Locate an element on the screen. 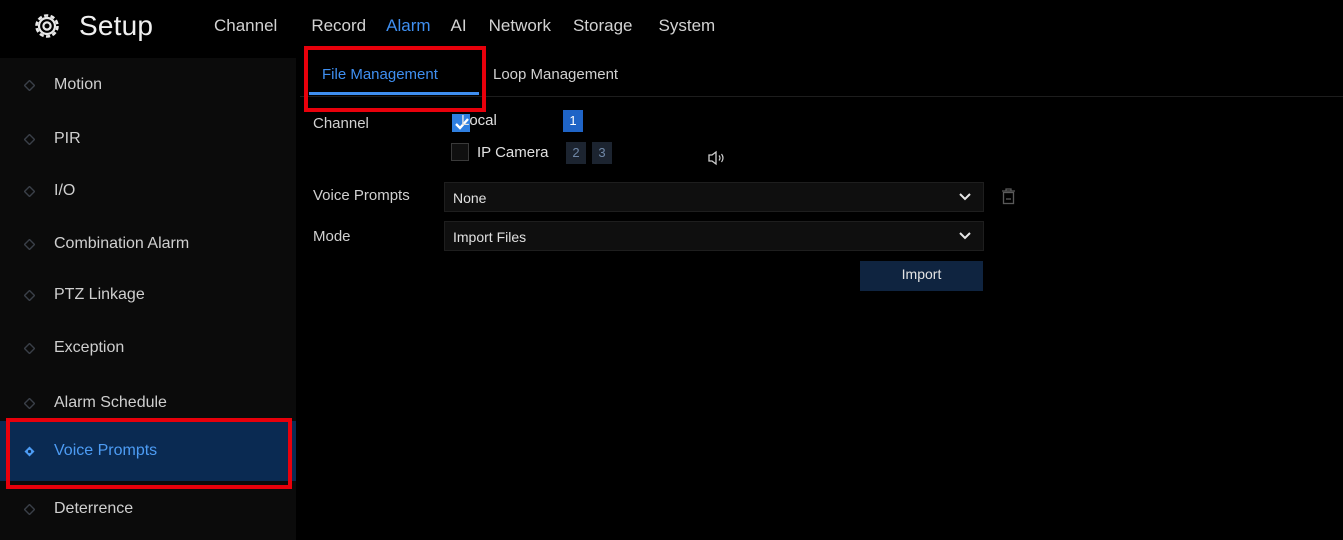  sidebar-item-label: Motion is located at coordinates (78, 84).